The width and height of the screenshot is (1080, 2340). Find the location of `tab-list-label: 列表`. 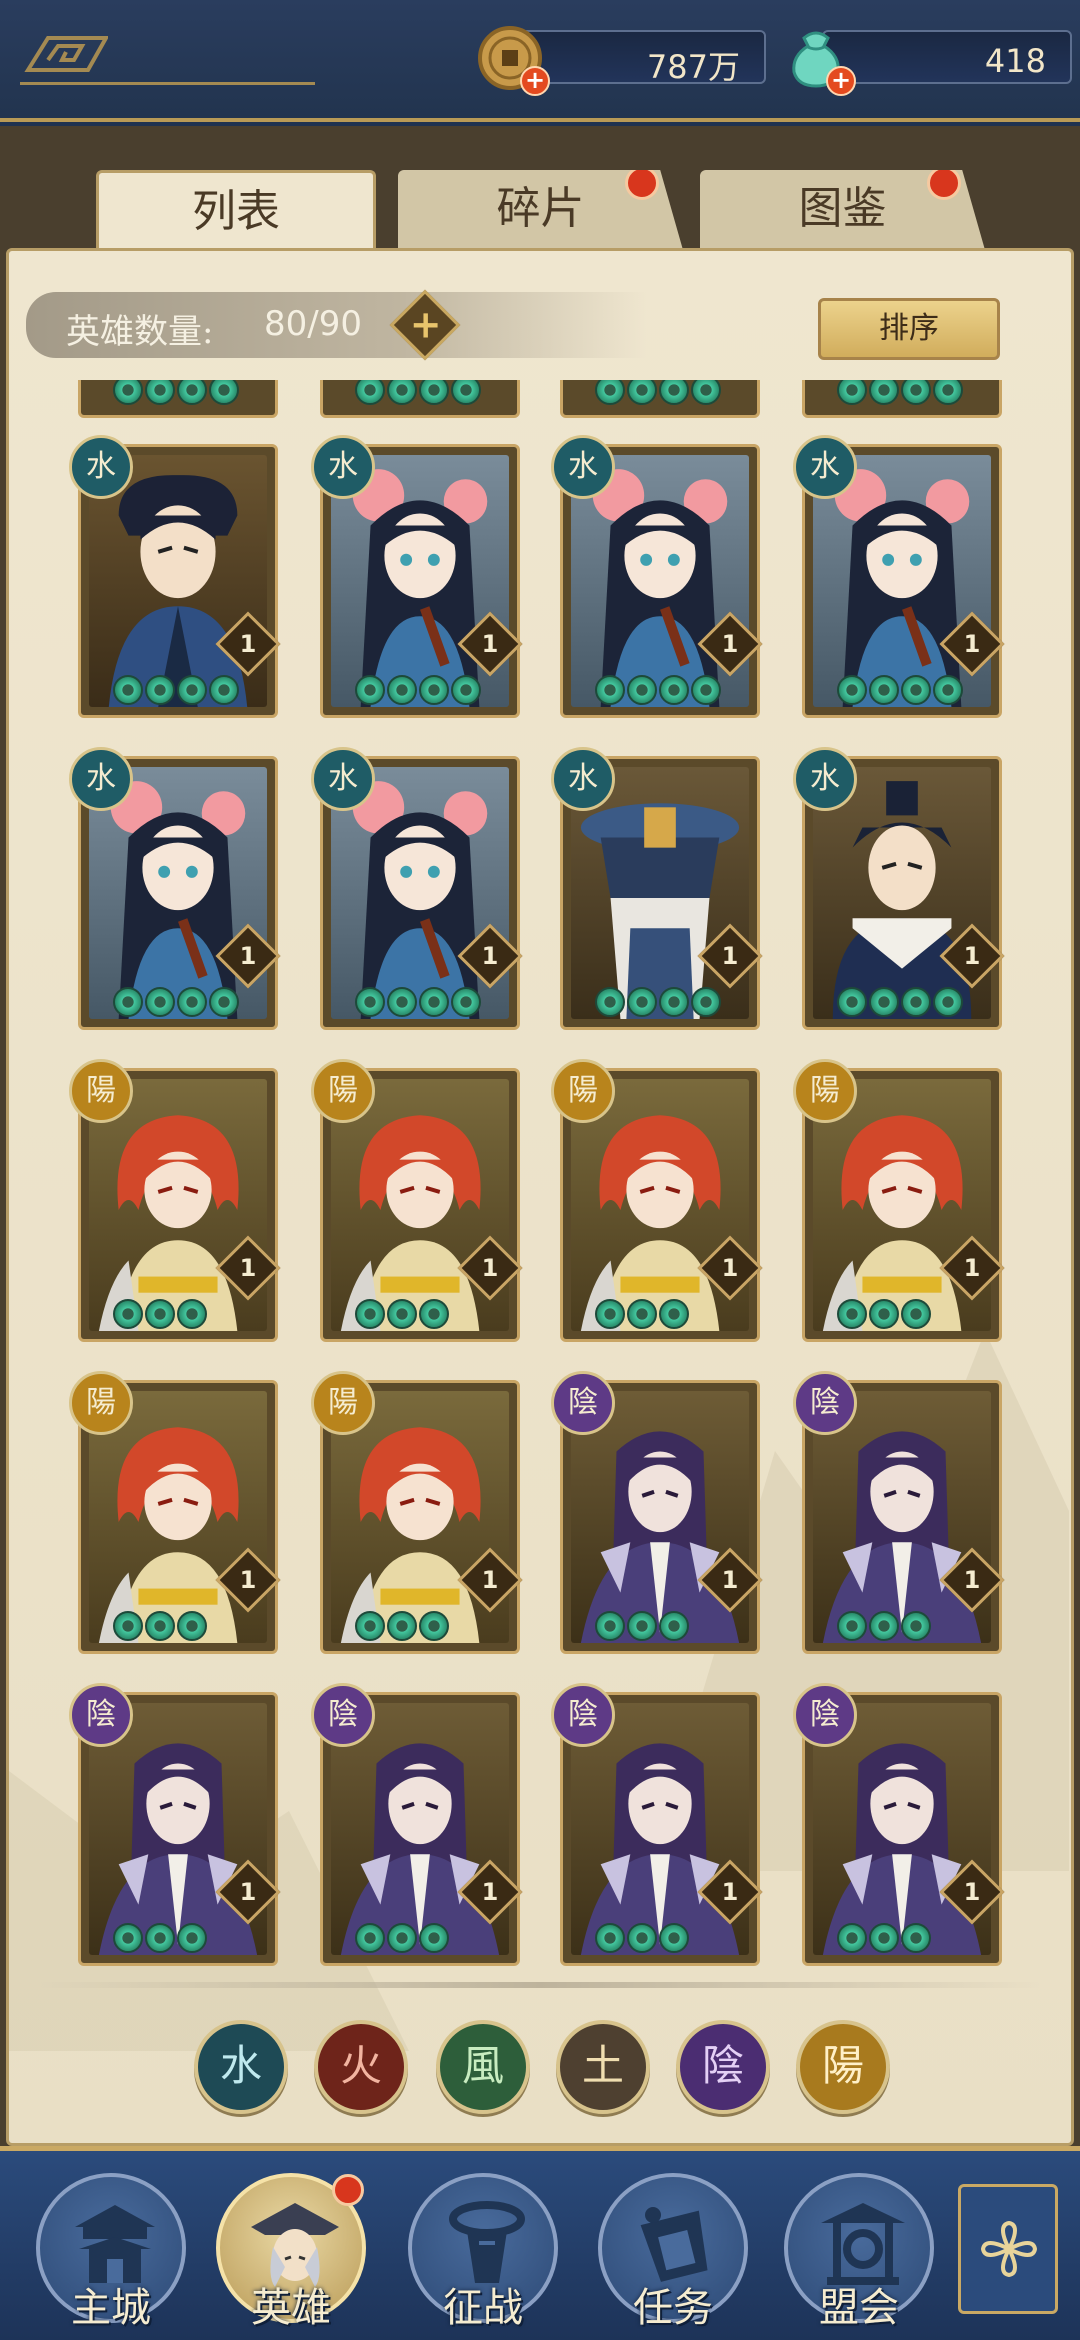

tab-list-label: 列表 is located at coordinates (236, 211).